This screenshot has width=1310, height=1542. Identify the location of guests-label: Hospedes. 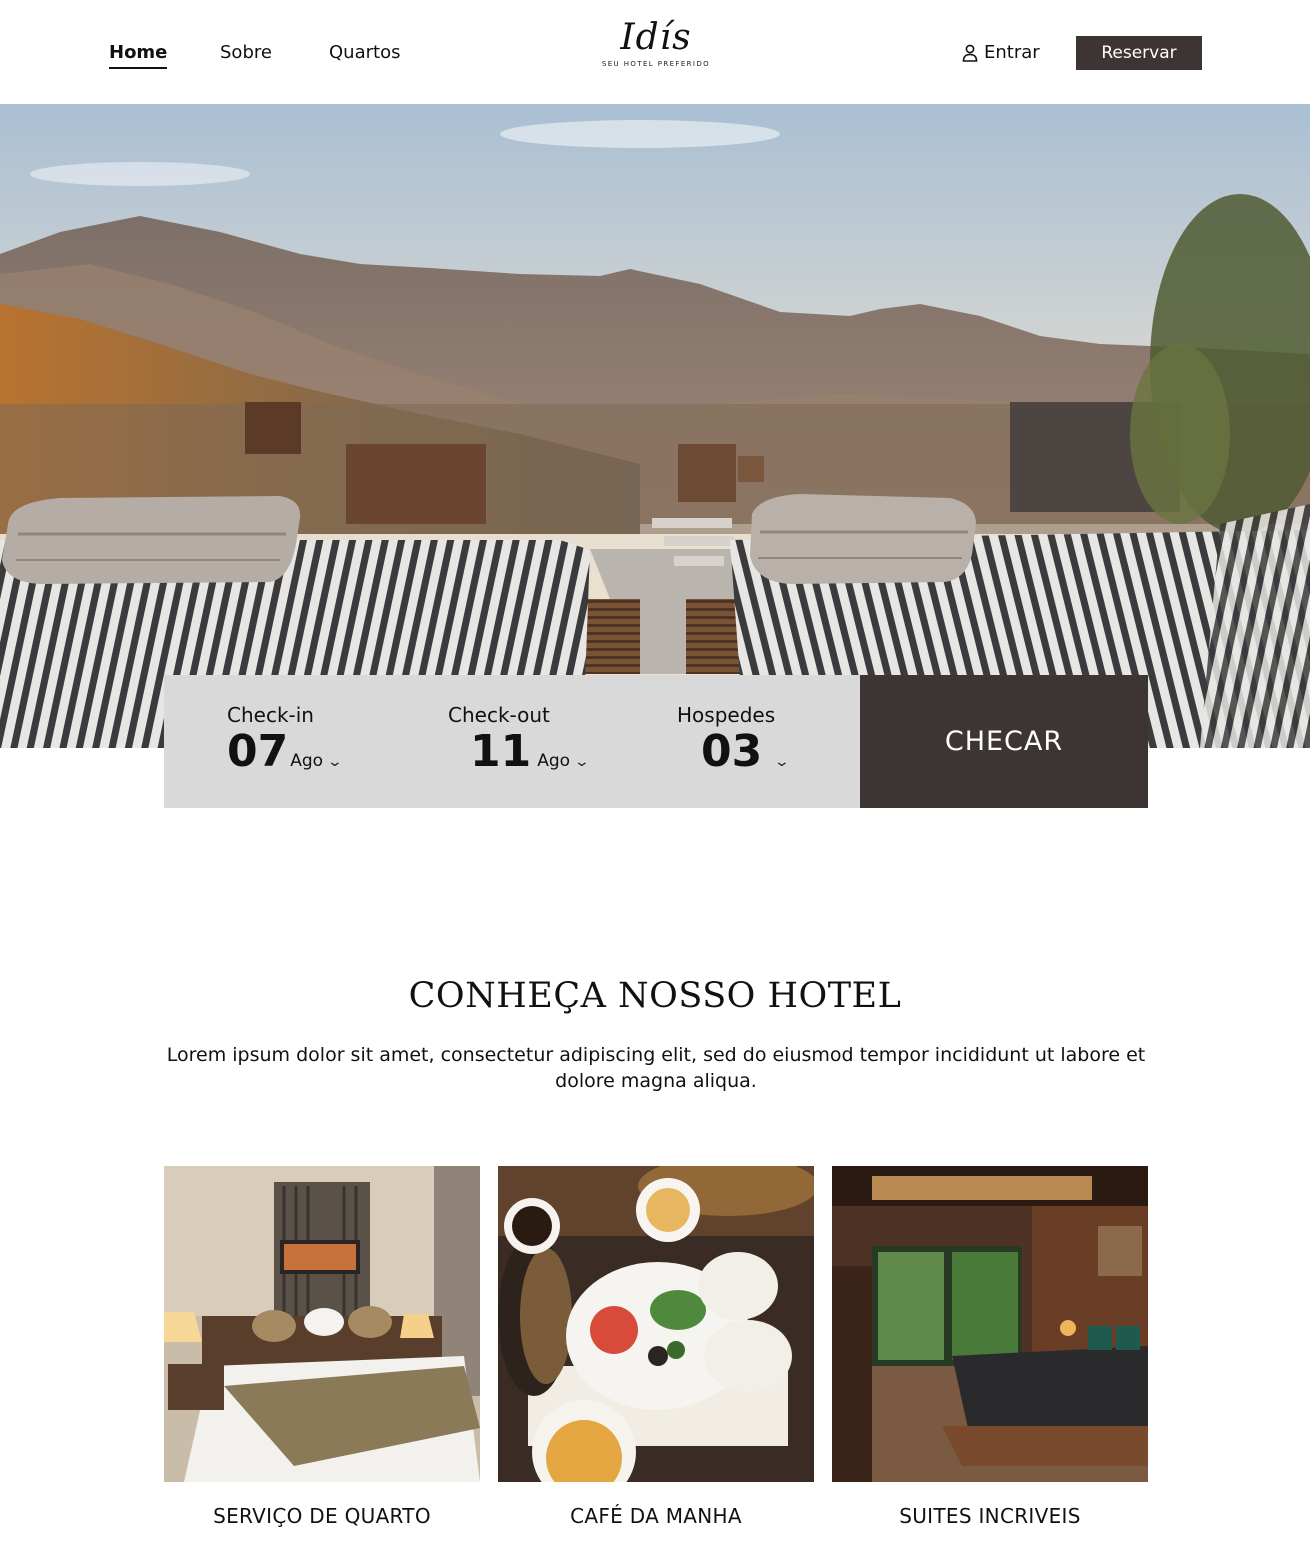
(726, 715).